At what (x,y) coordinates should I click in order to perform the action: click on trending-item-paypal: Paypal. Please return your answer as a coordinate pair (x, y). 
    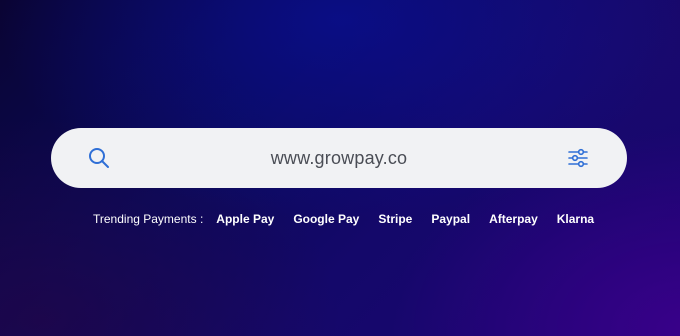
    Looking at the image, I should click on (450, 219).